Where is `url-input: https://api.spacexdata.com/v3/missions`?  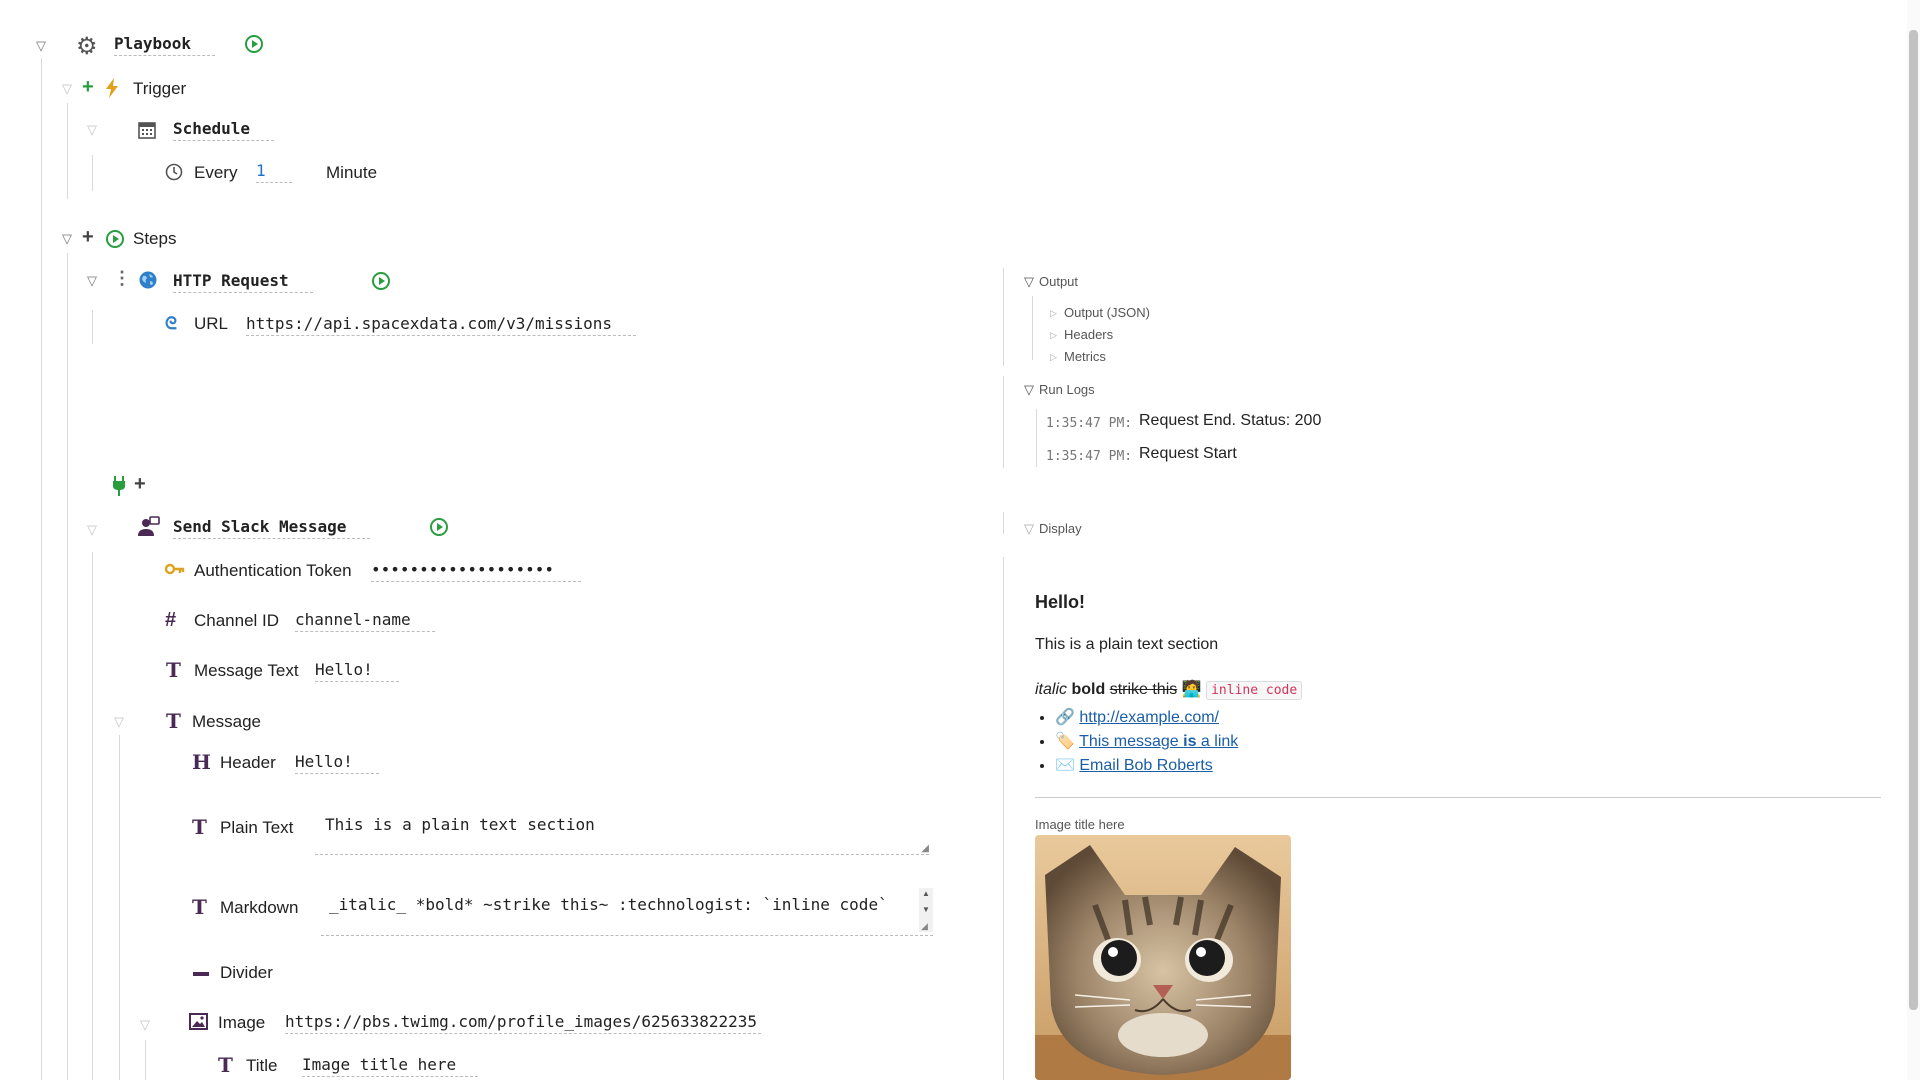 url-input: https://api.spacexdata.com/v3/missions is located at coordinates (441, 325).